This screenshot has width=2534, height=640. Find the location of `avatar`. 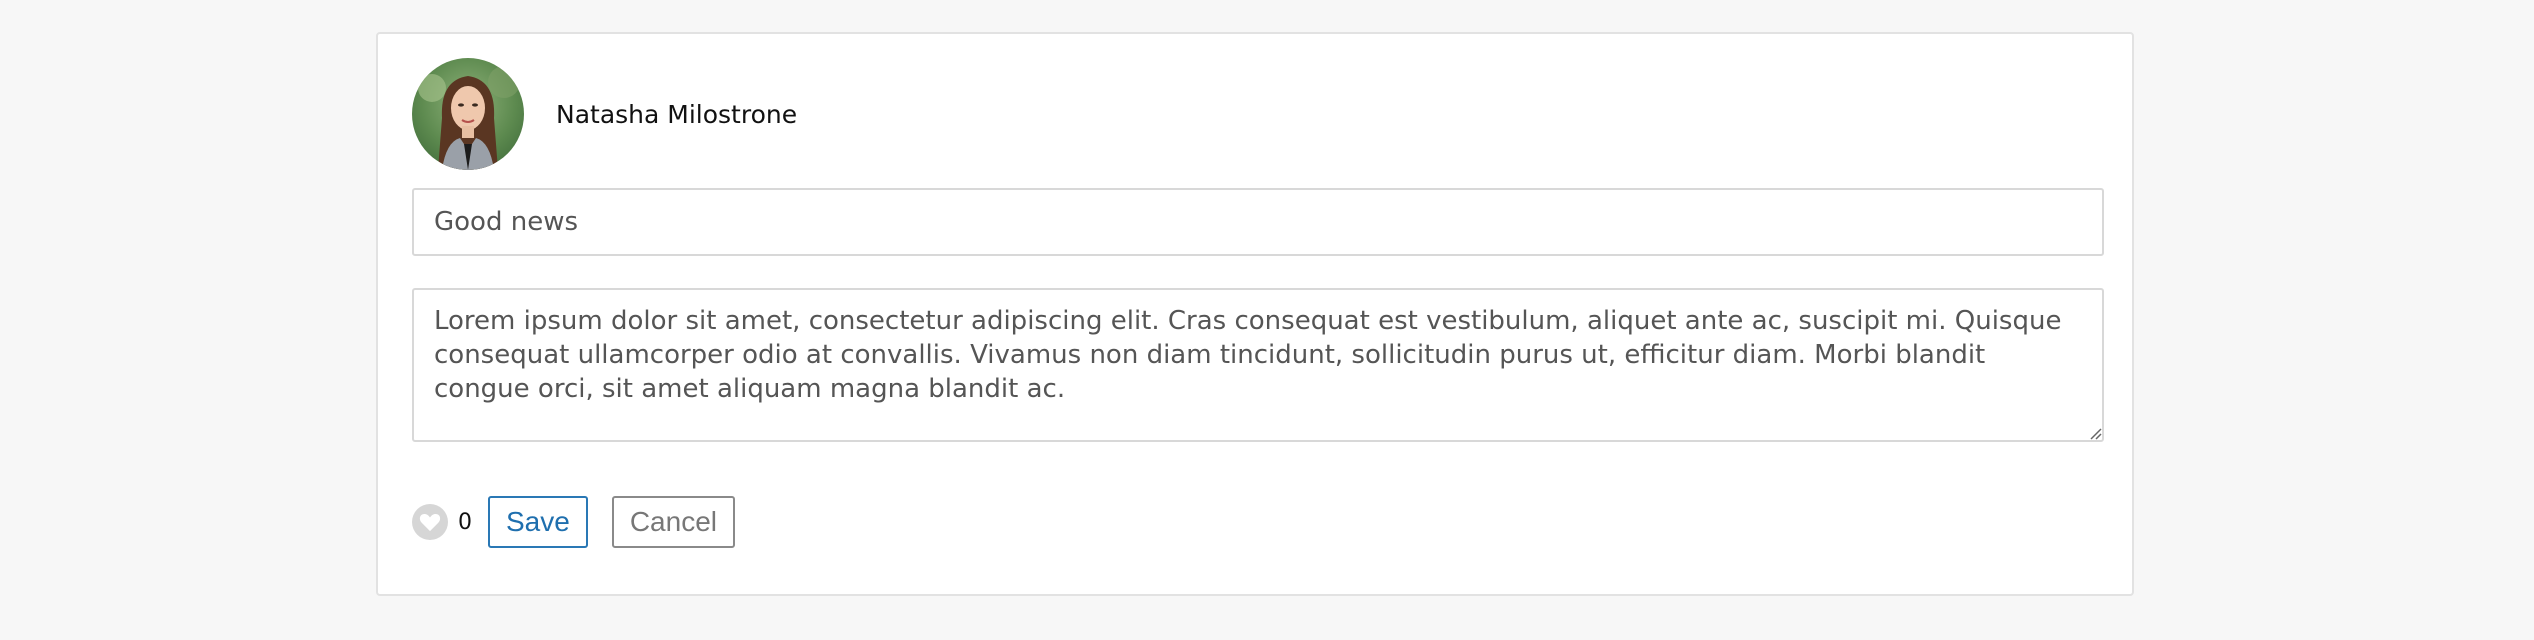

avatar is located at coordinates (468, 114).